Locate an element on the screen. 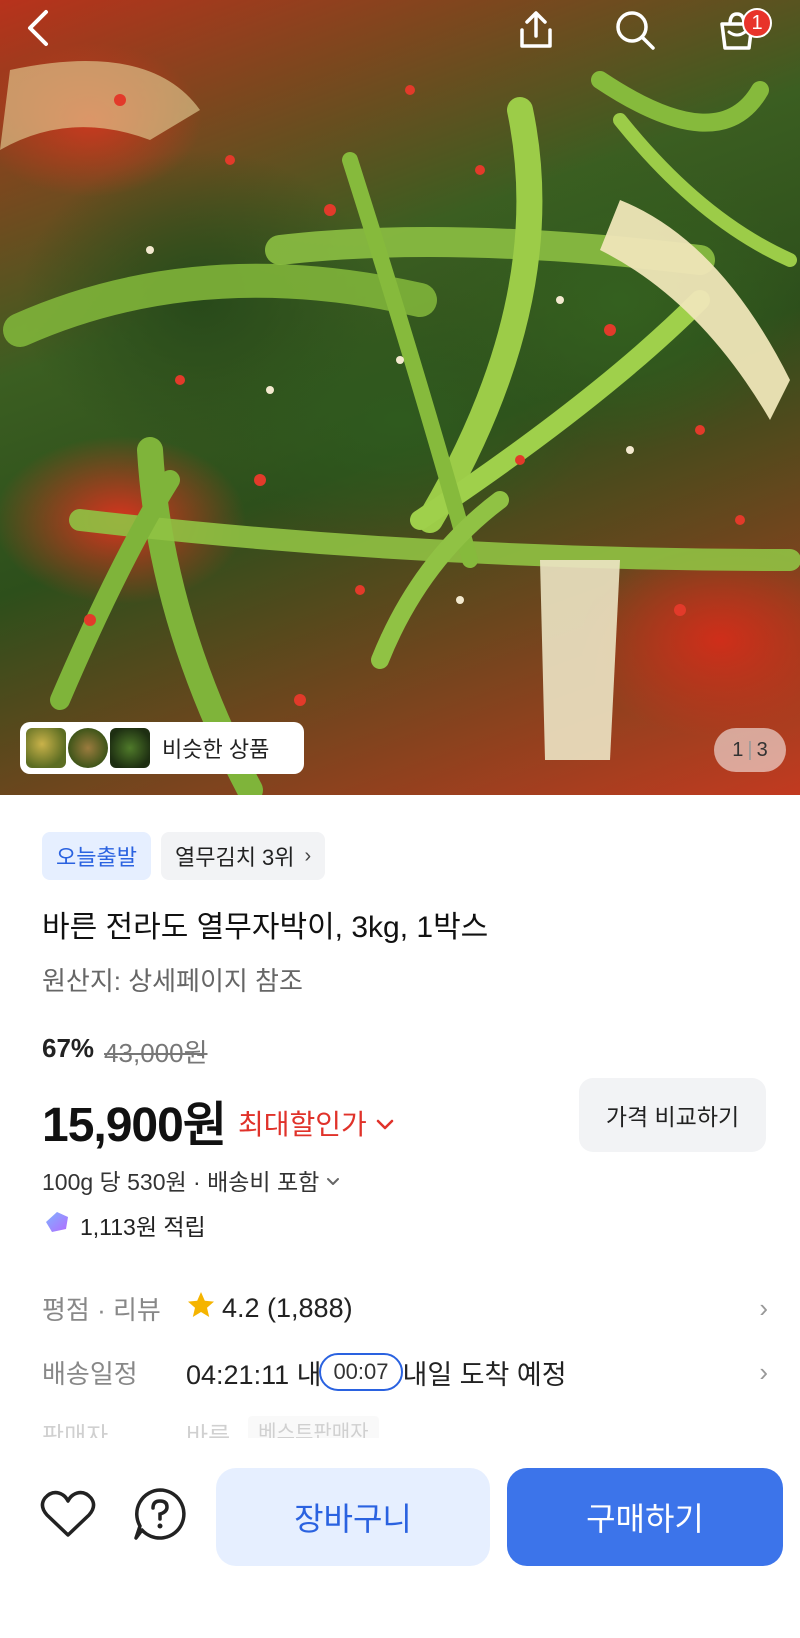 The width and height of the screenshot is (800, 1638). image-counter-total: 3 is located at coordinates (762, 749).